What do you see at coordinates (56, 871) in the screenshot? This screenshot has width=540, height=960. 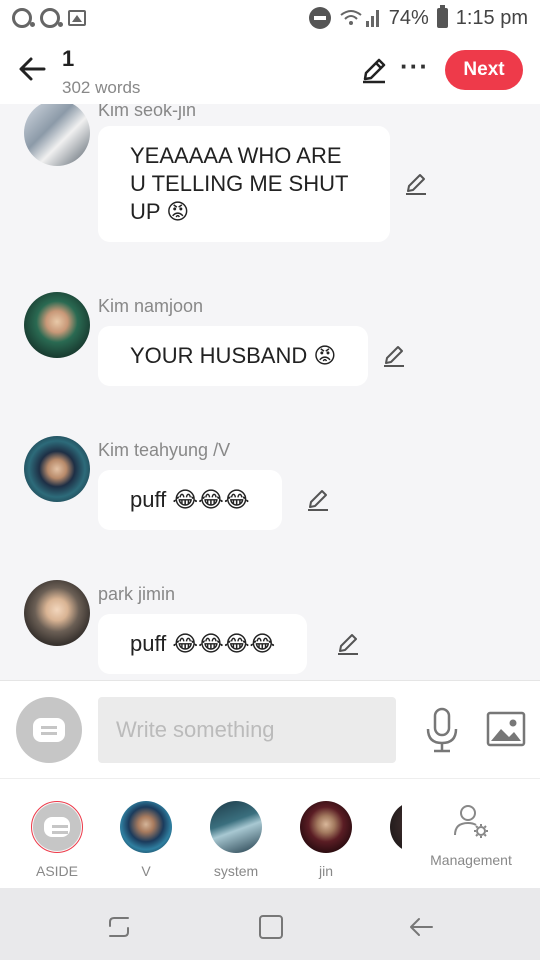 I see `character-label: ASIDE` at bounding box center [56, 871].